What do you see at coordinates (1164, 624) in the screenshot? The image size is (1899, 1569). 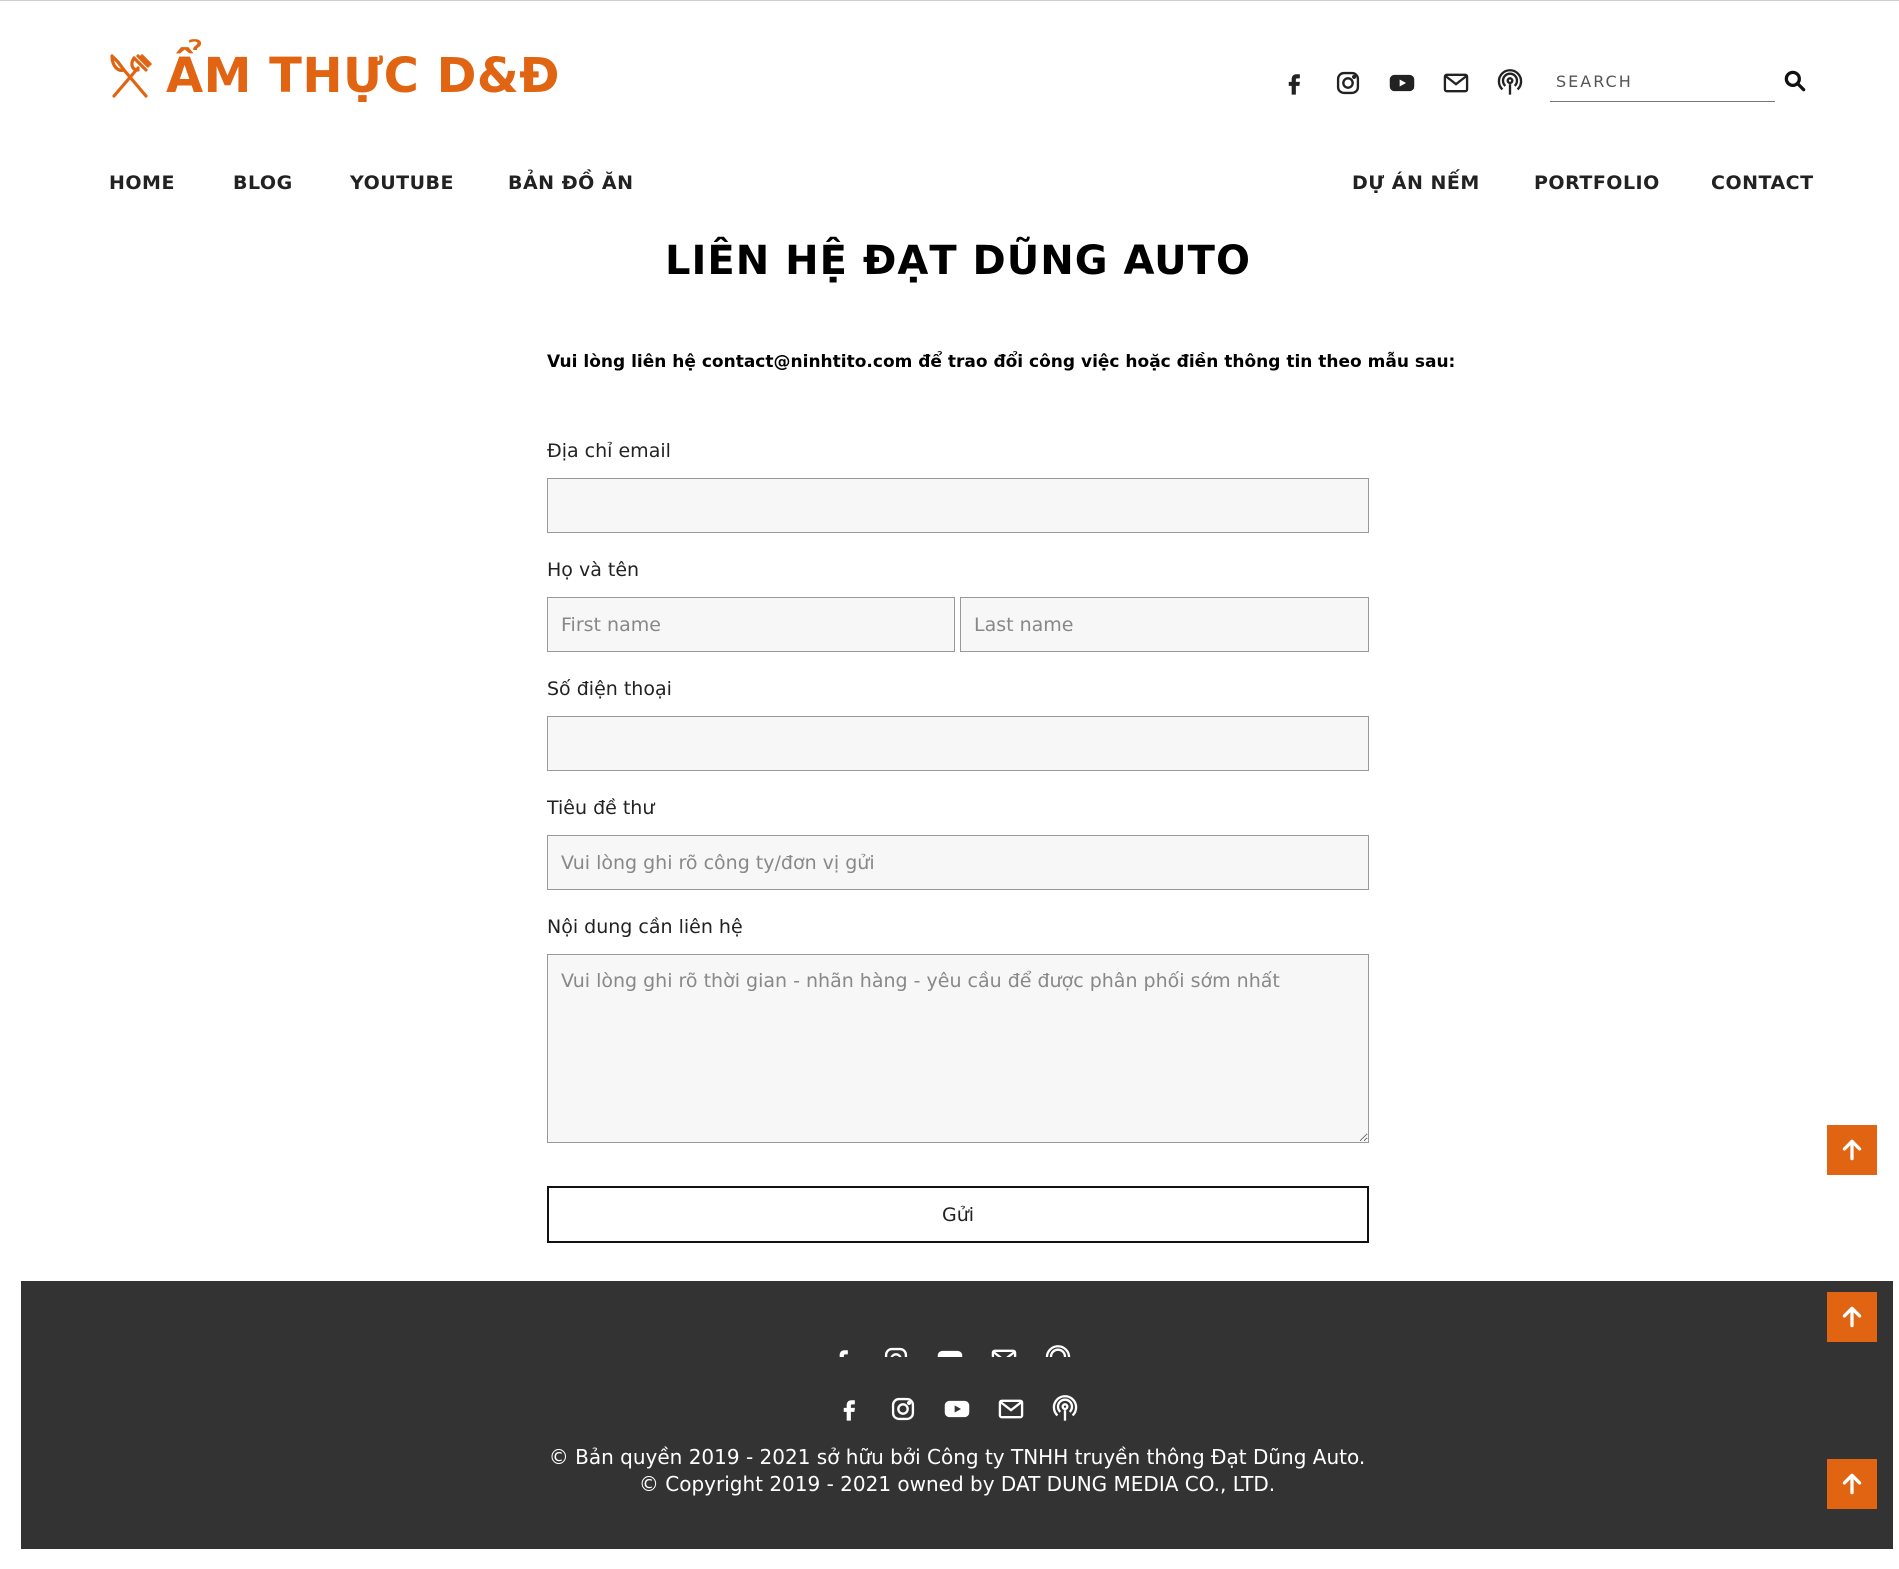 I see `last-name-field` at bounding box center [1164, 624].